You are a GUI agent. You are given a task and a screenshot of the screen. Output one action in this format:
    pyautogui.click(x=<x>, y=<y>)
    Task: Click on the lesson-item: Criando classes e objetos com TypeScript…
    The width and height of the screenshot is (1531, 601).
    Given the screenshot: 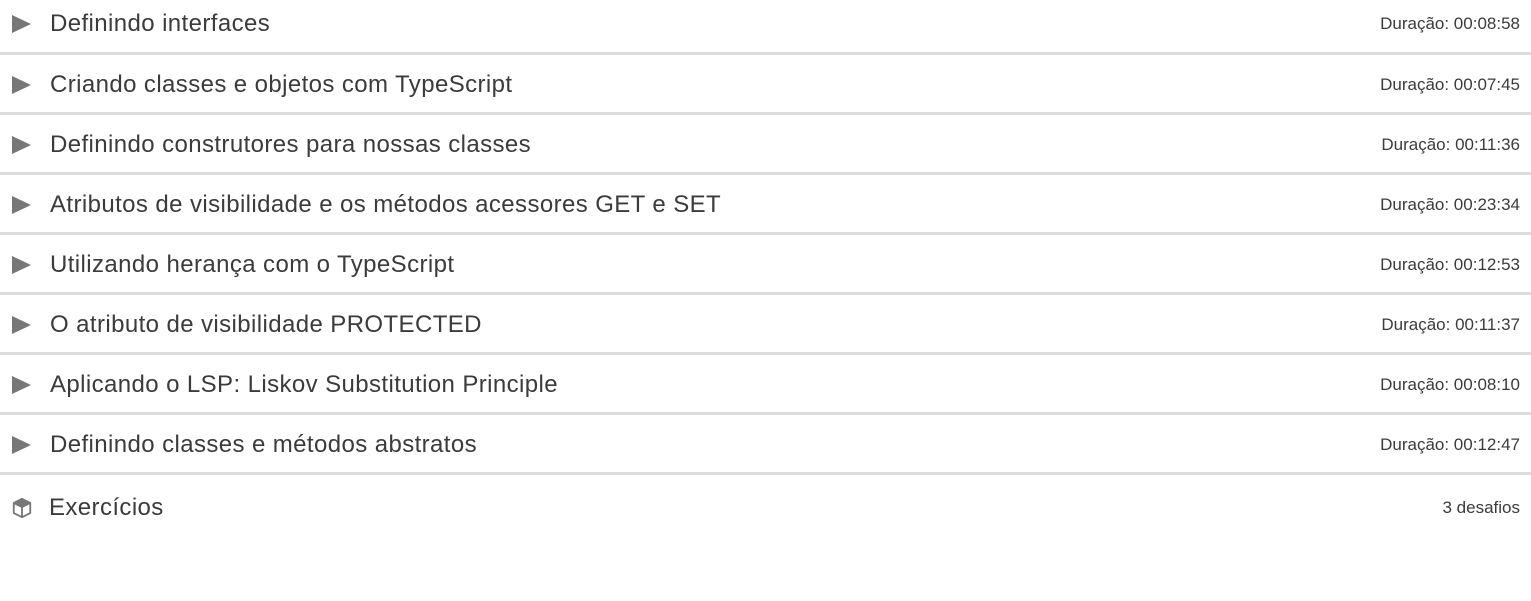 What is the action you would take?
    pyautogui.click(x=765, y=88)
    